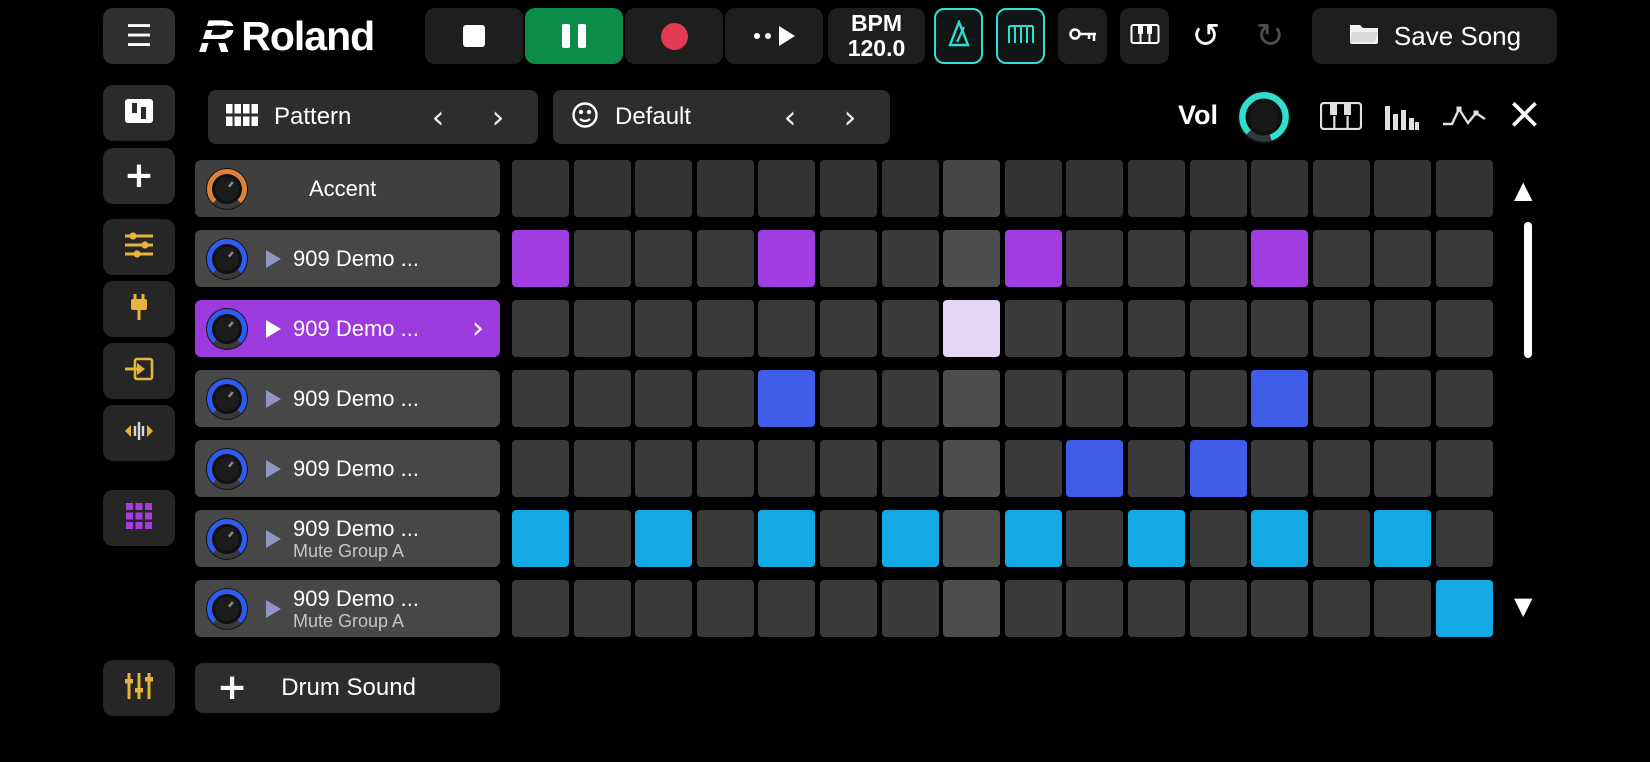 The width and height of the screenshot is (1650, 762). I want to click on scroll-up-icon: ▲, so click(1523, 190).